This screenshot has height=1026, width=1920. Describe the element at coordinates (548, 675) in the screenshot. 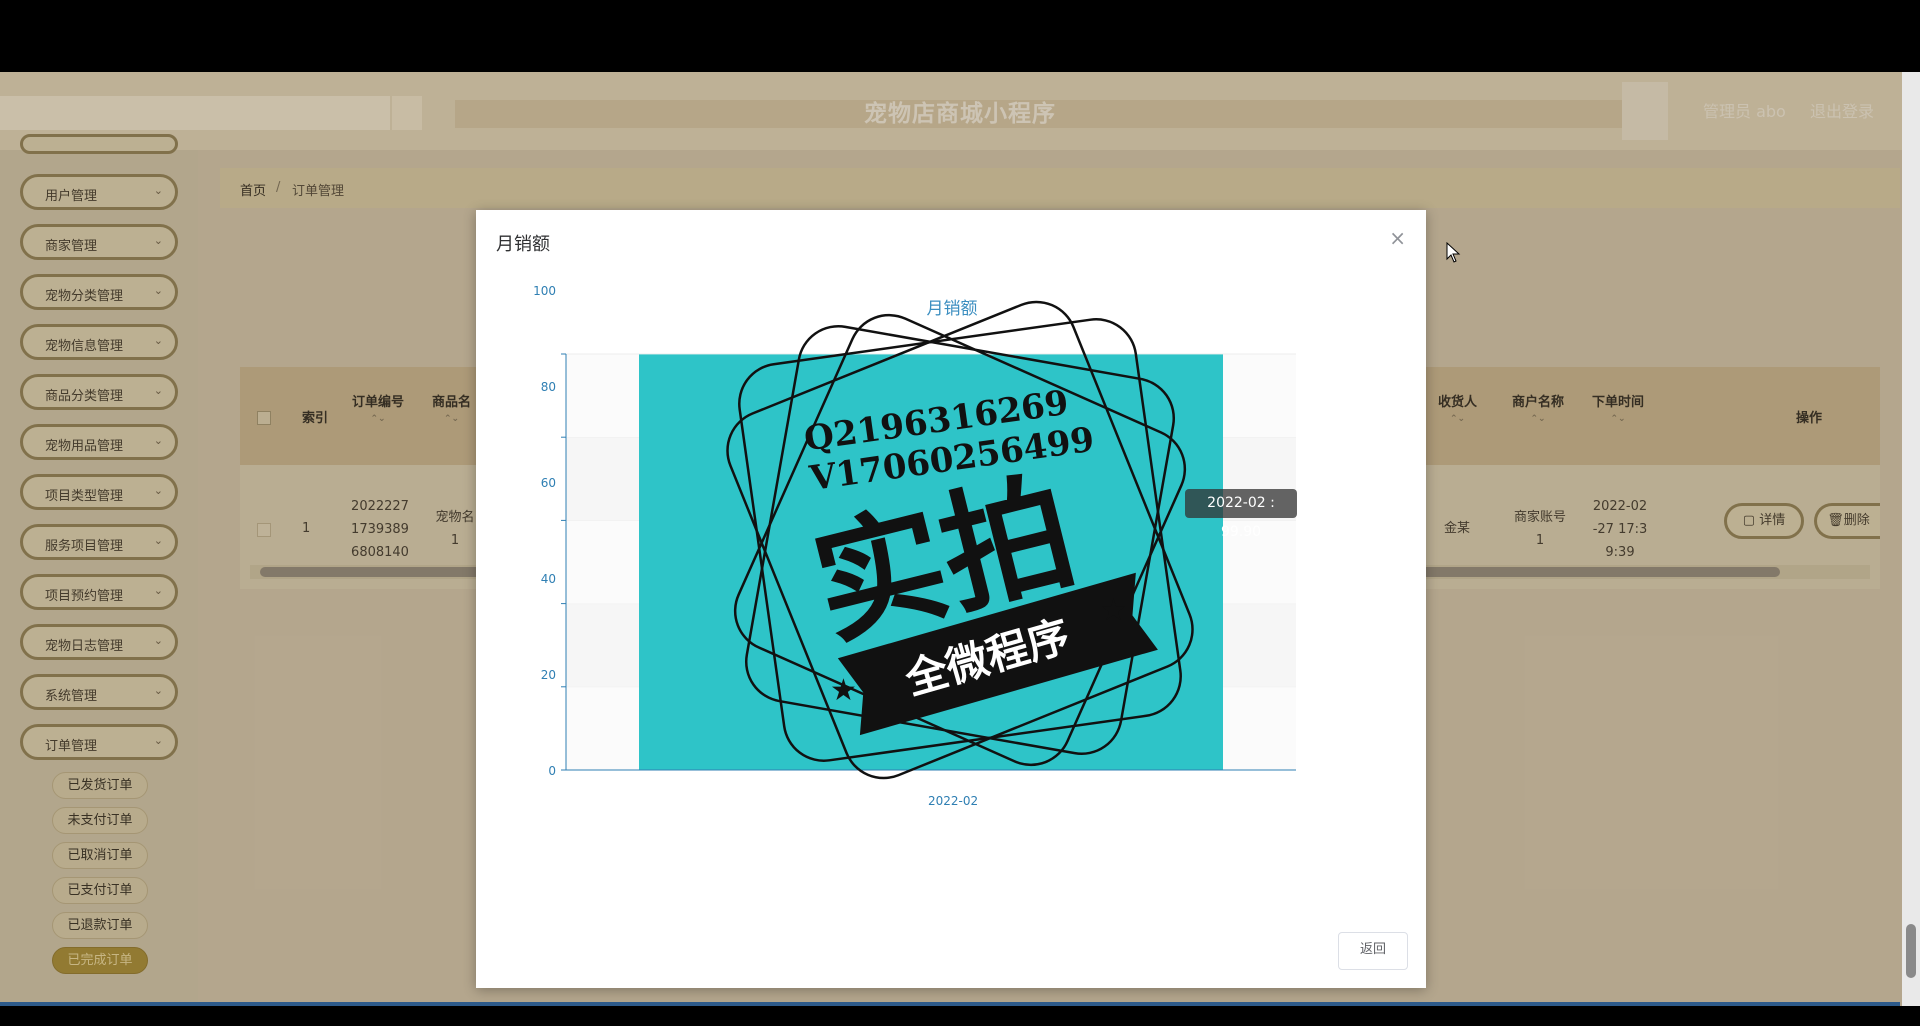

I see `y-tick-label: 20` at that location.